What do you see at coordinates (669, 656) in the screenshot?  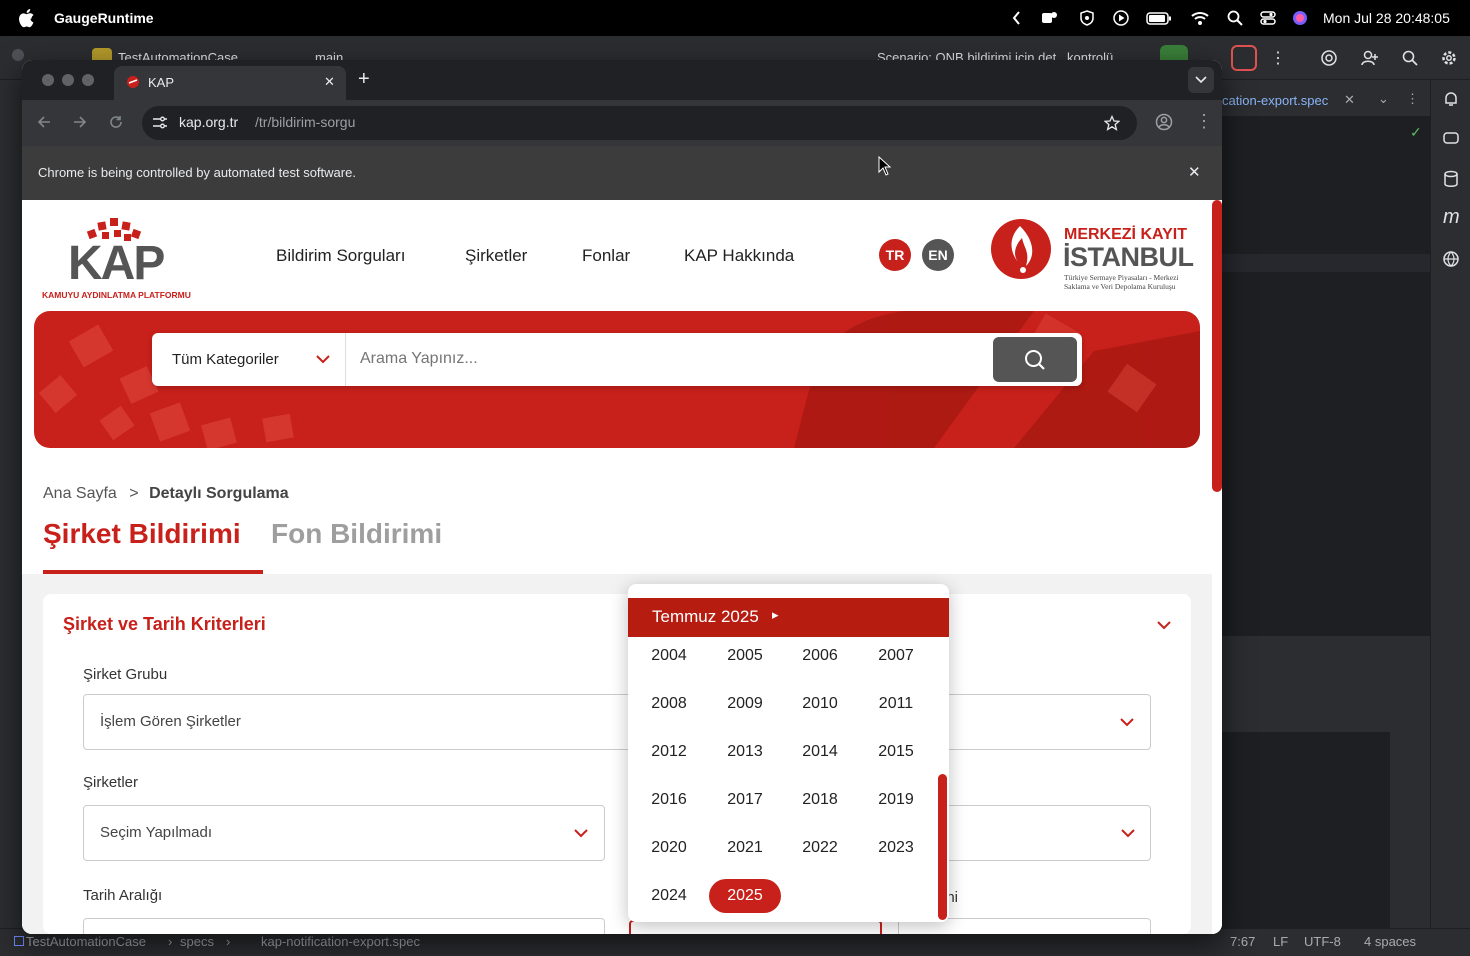 I see `year-option-2004: 2004` at bounding box center [669, 656].